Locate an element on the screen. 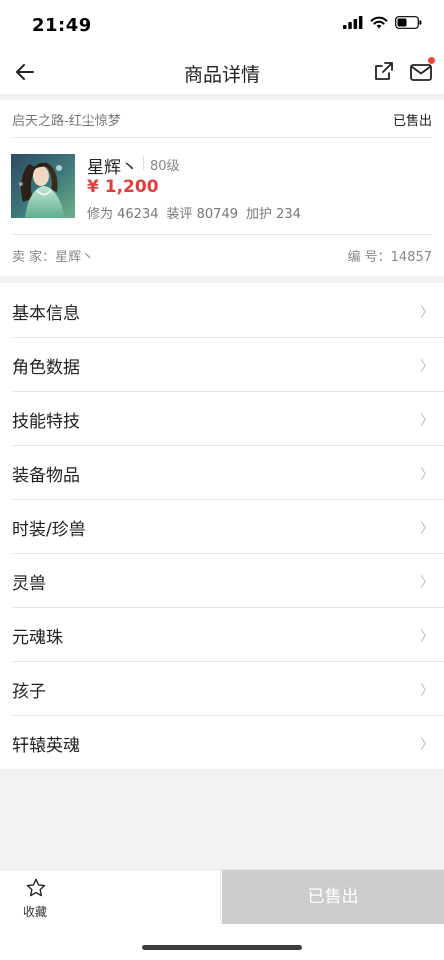 The height and width of the screenshot is (960, 444). menu-item-soul-orb: 元魂珠 〉 is located at coordinates (222, 634).